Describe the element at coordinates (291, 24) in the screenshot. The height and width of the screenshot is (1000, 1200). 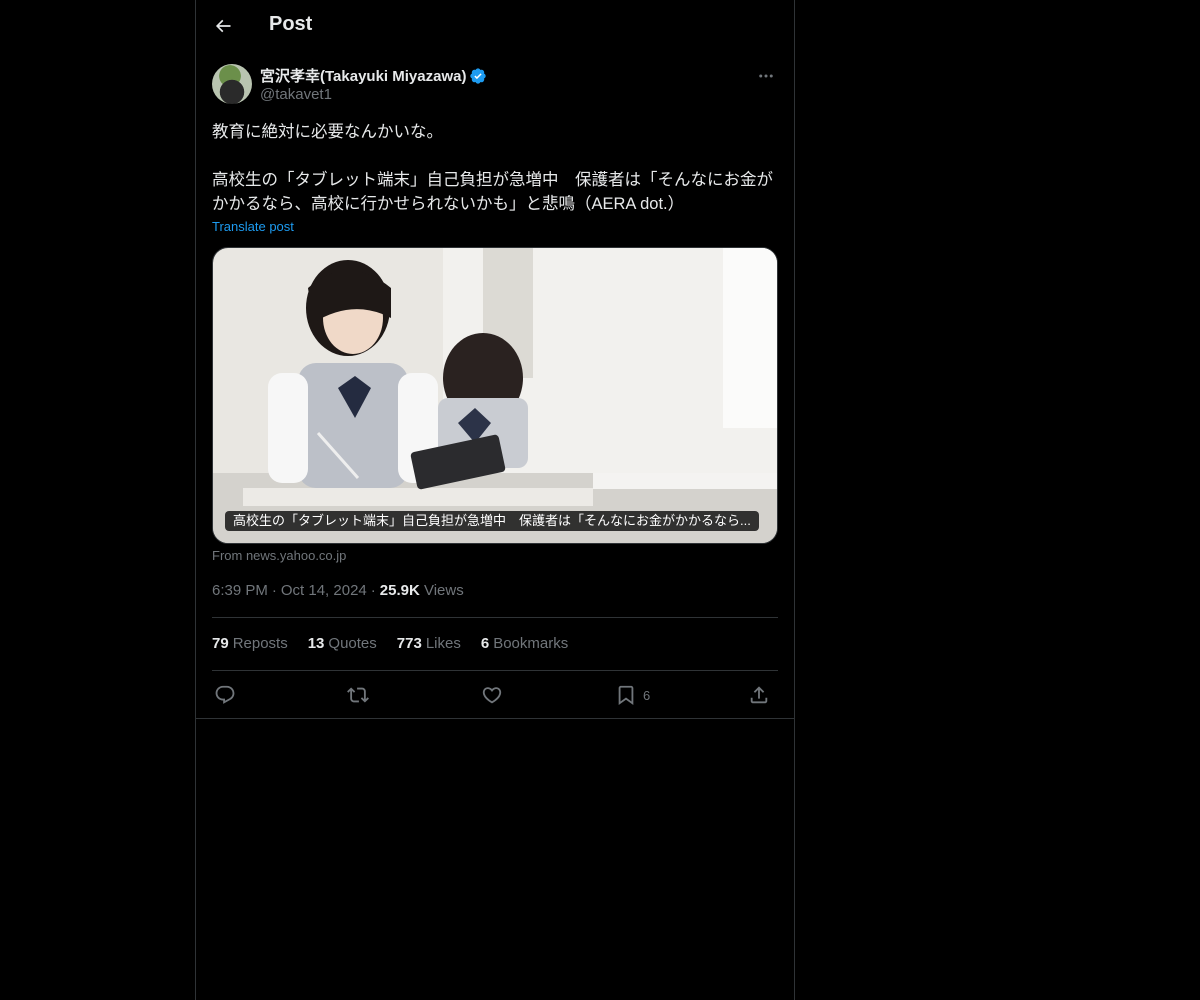
I see `page-title: Post` at that location.